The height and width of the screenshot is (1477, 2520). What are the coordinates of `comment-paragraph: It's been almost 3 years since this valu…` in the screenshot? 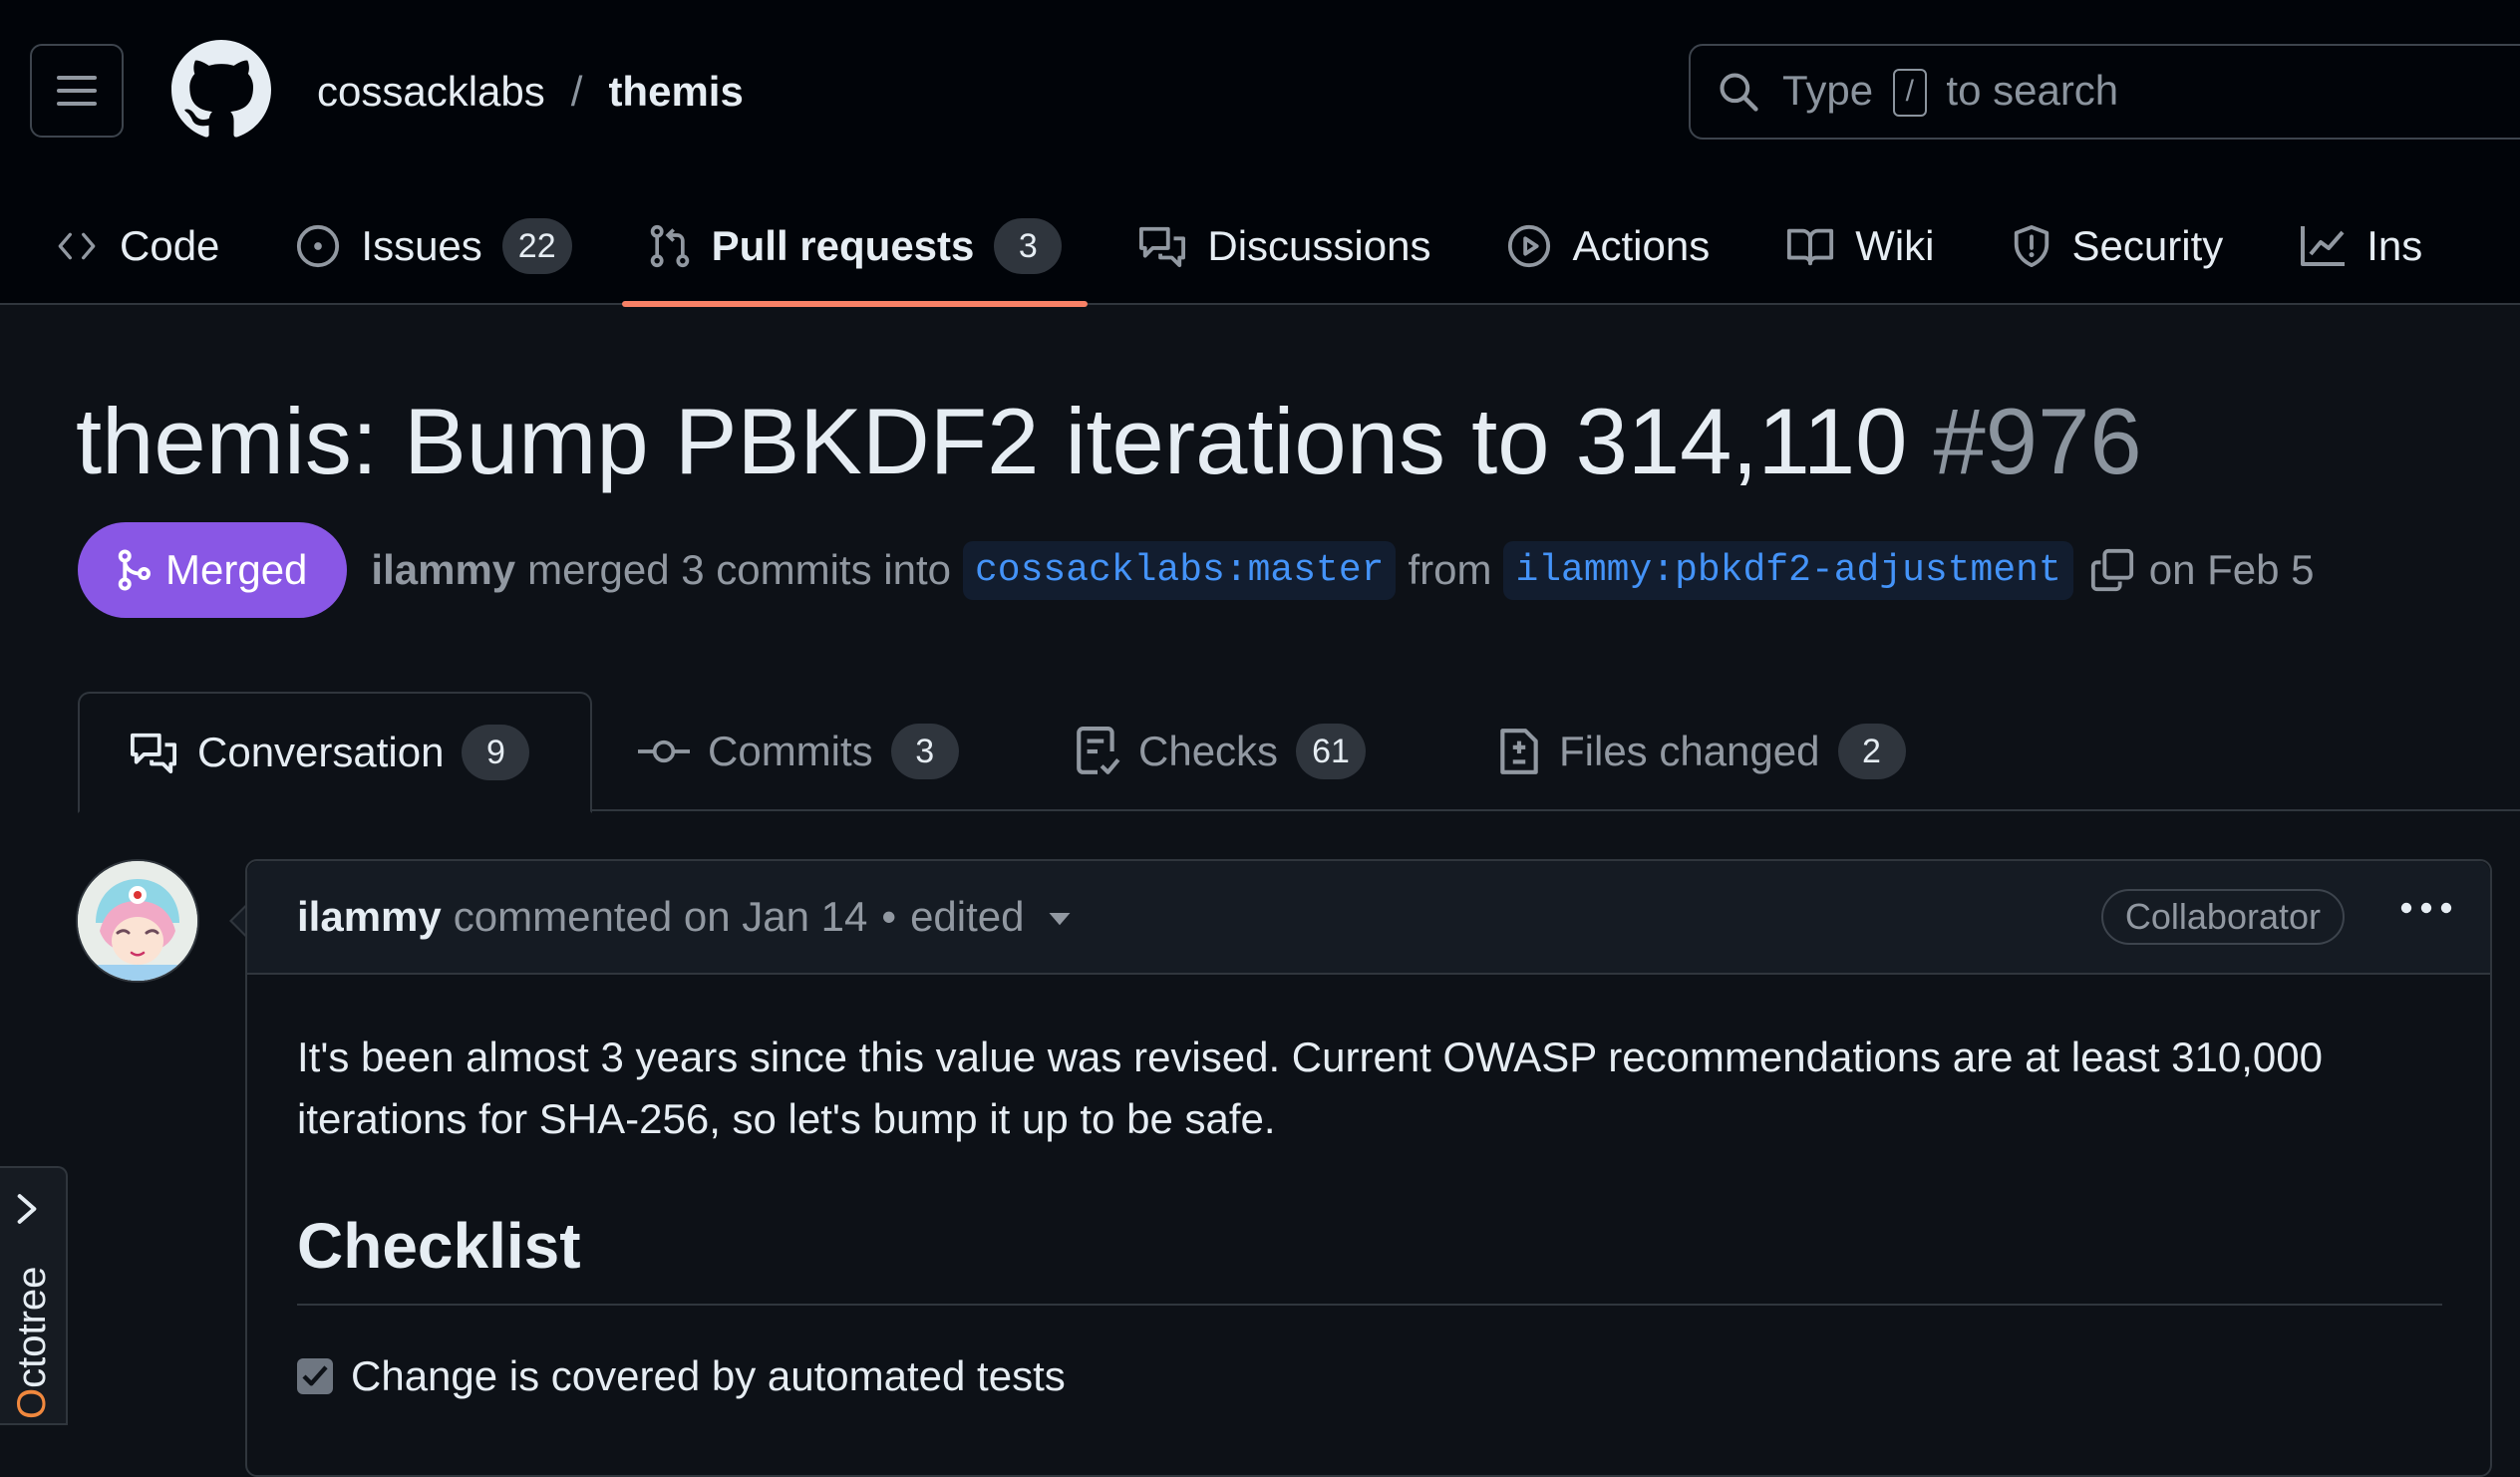 It's located at (1310, 1088).